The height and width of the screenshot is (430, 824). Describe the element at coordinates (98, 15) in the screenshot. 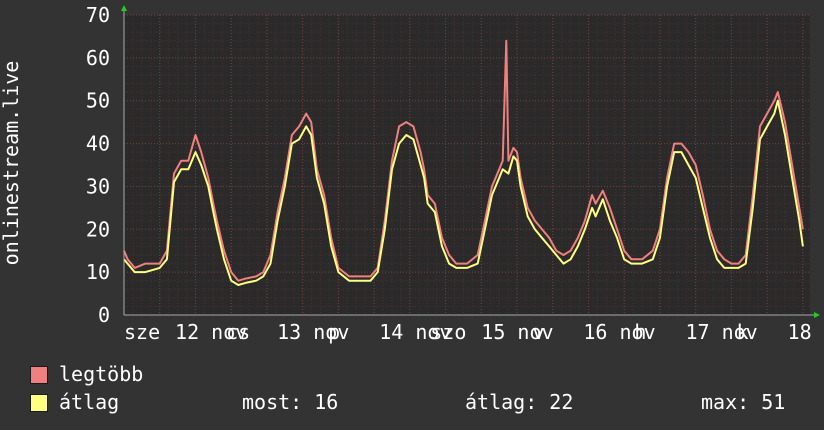

I see `y-tick-label: 70` at that location.